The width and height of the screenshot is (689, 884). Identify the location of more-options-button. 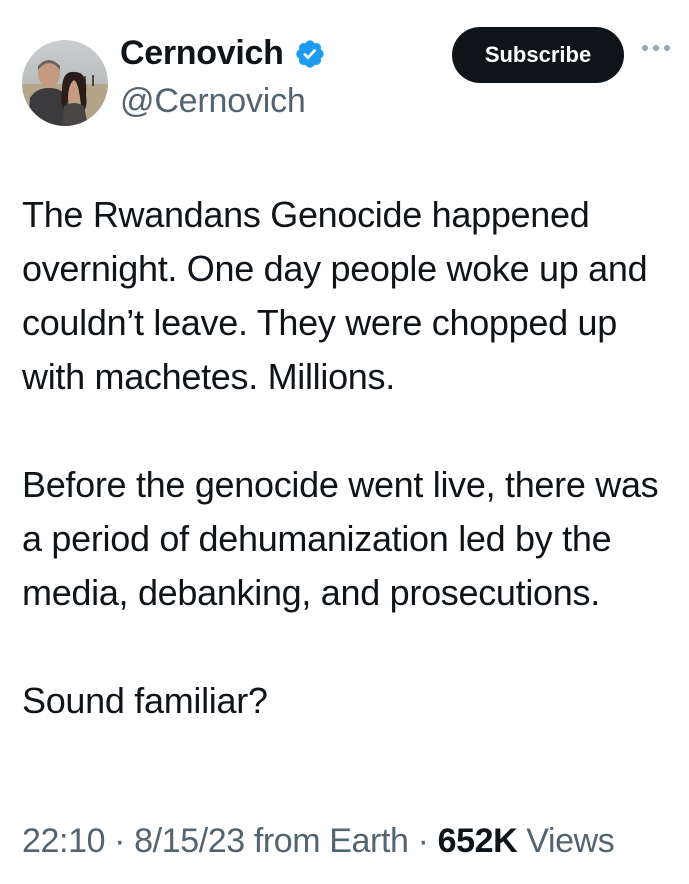
(656, 48).